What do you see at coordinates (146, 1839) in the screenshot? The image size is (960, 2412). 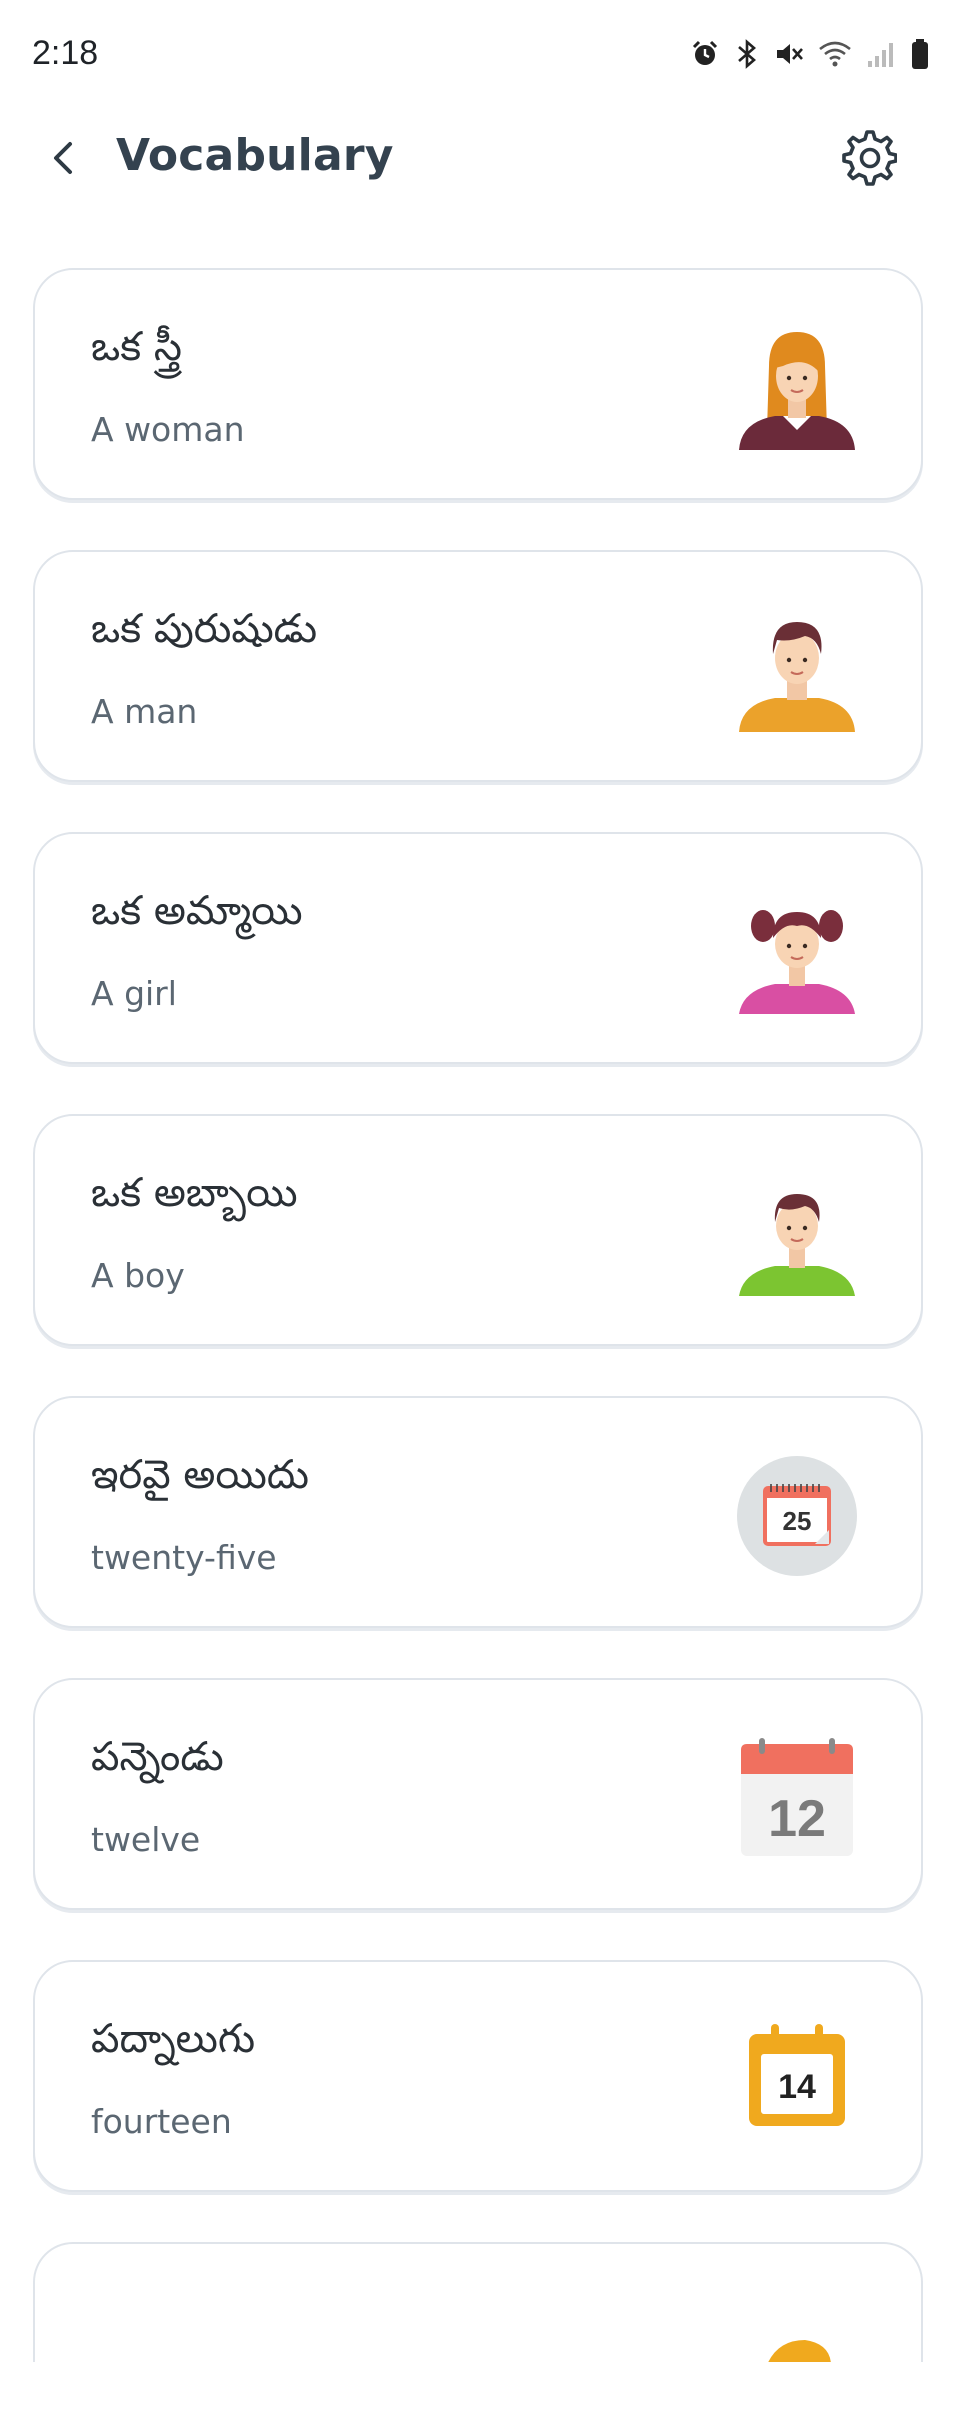 I see `vocab-english-translation: twelve` at bounding box center [146, 1839].